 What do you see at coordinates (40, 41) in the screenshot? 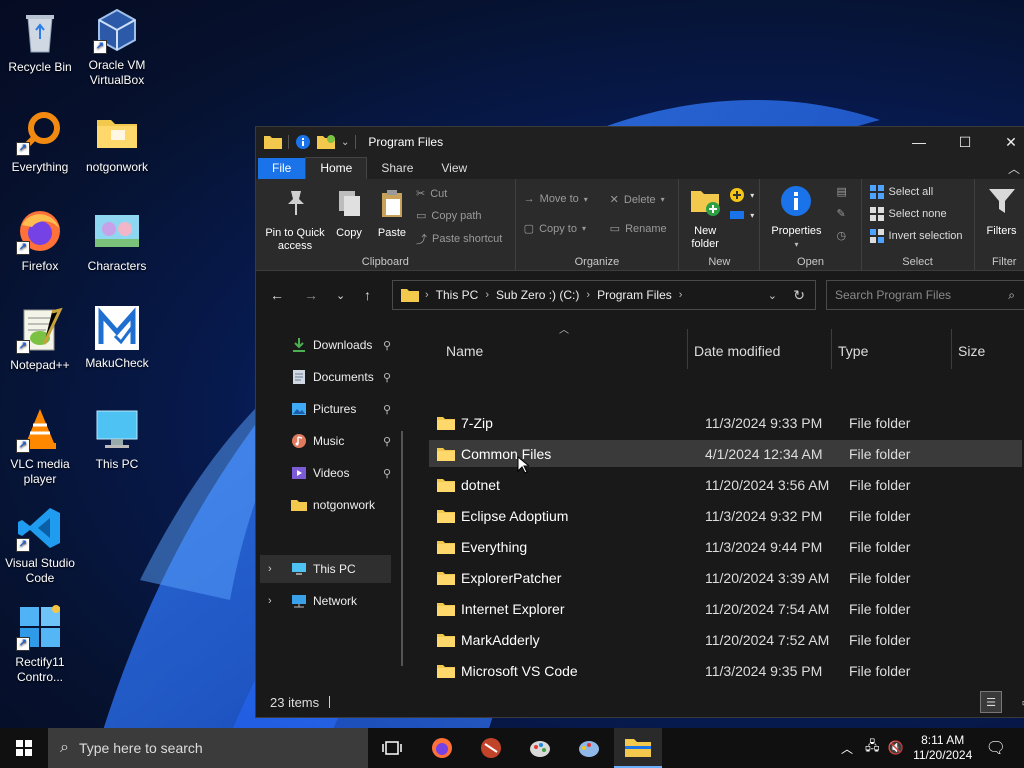
I see `desktop-icon-recycle-bin: Recycle Bin` at bounding box center [40, 41].